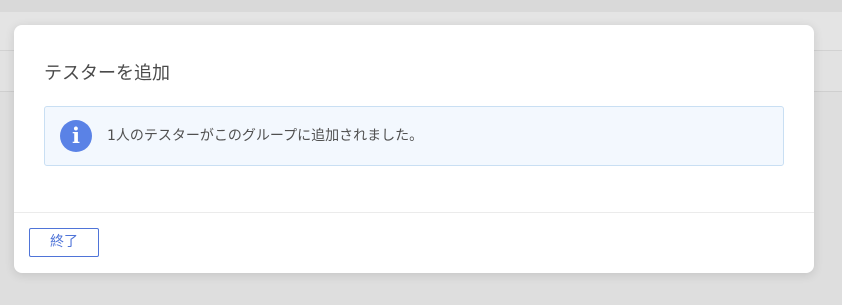 The height and width of the screenshot is (305, 842). I want to click on info-message-text: 1人のテスターがこのグループに追加されました。, so click(265, 136).